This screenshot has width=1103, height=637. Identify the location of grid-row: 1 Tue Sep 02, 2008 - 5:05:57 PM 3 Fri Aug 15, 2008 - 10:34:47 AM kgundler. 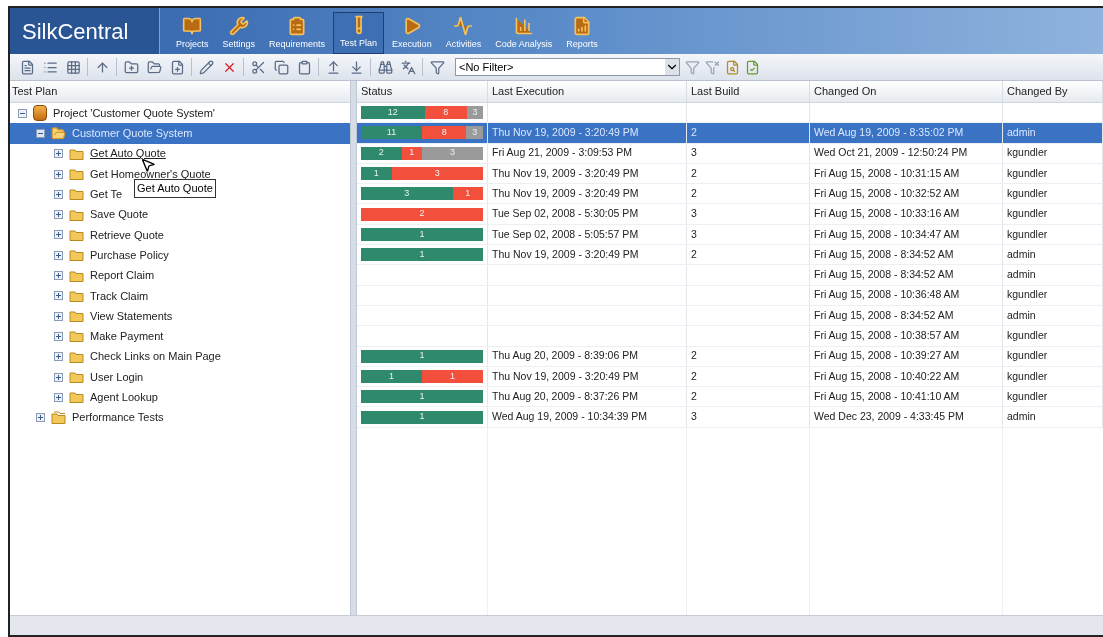
(730, 235).